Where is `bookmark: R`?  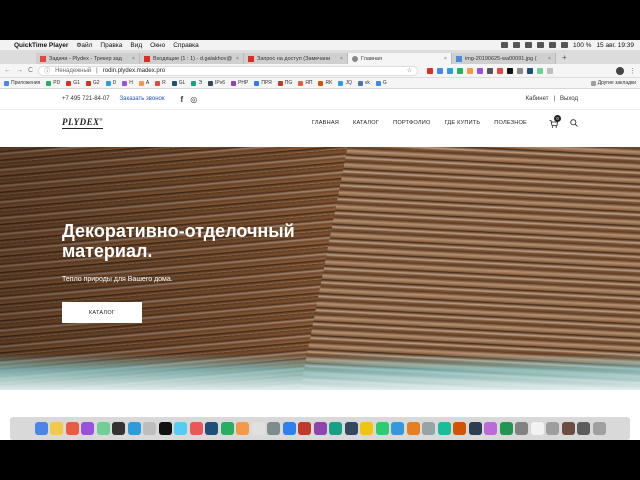
bookmark: R is located at coordinates (160, 83).